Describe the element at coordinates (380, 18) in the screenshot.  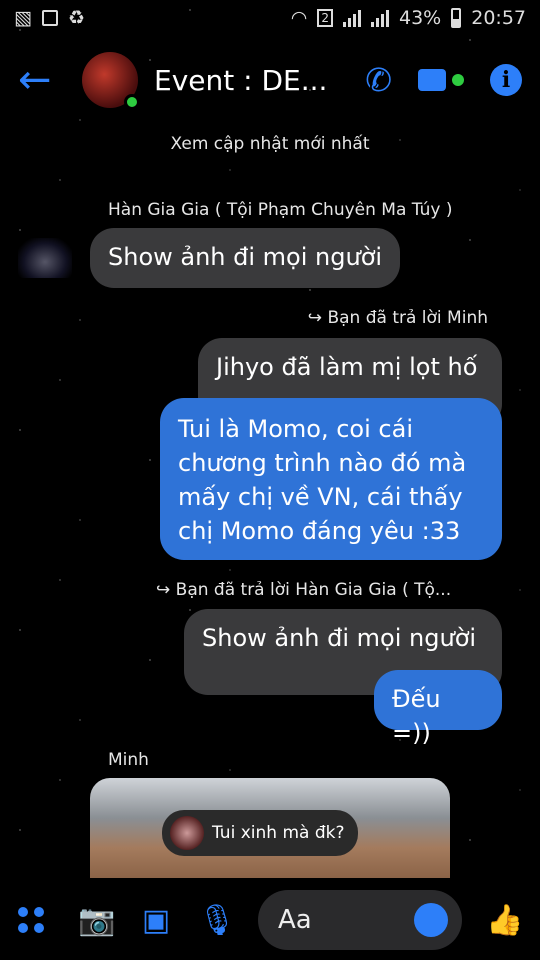
I see `signal-2-icon` at that location.